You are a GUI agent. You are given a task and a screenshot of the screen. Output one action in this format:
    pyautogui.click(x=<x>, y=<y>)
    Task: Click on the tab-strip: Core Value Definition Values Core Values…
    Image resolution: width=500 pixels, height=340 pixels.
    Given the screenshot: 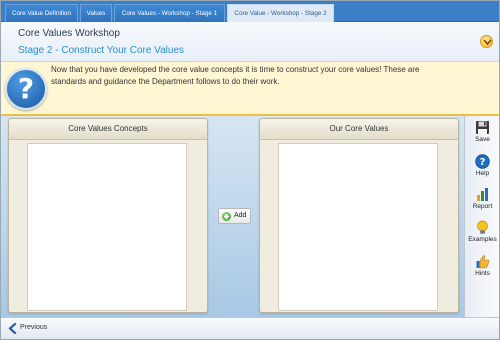 What is the action you would take?
    pyautogui.click(x=250, y=11)
    